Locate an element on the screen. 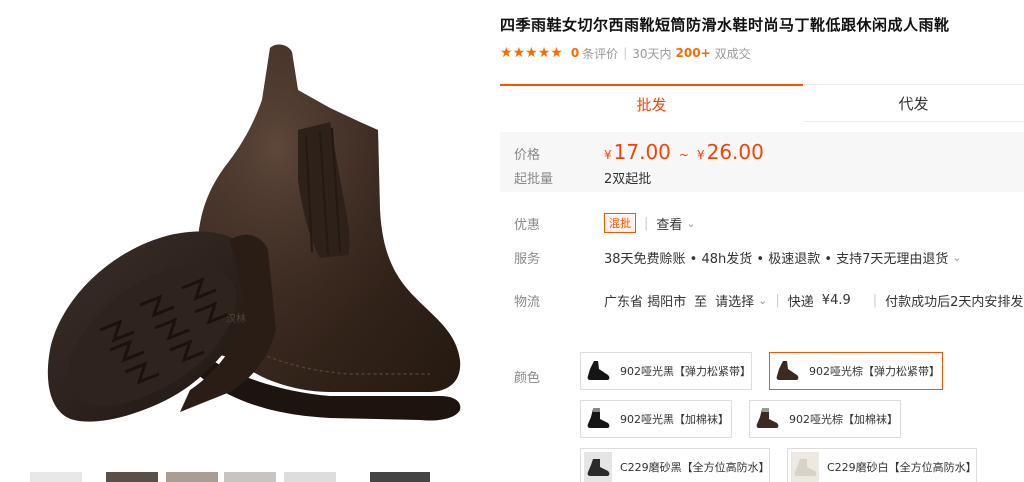 This screenshot has width=1024, height=482. promo-values: 混批 | 查看 ⌄ is located at coordinates (650, 223).